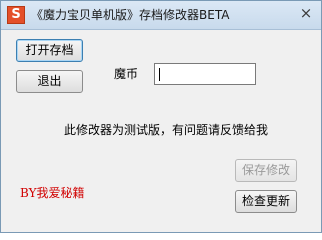 The height and width of the screenshot is (240, 322). I want to click on title-bar: S 《魔力宝贝单机版》存档修改器BETA ×, so click(161, 15).